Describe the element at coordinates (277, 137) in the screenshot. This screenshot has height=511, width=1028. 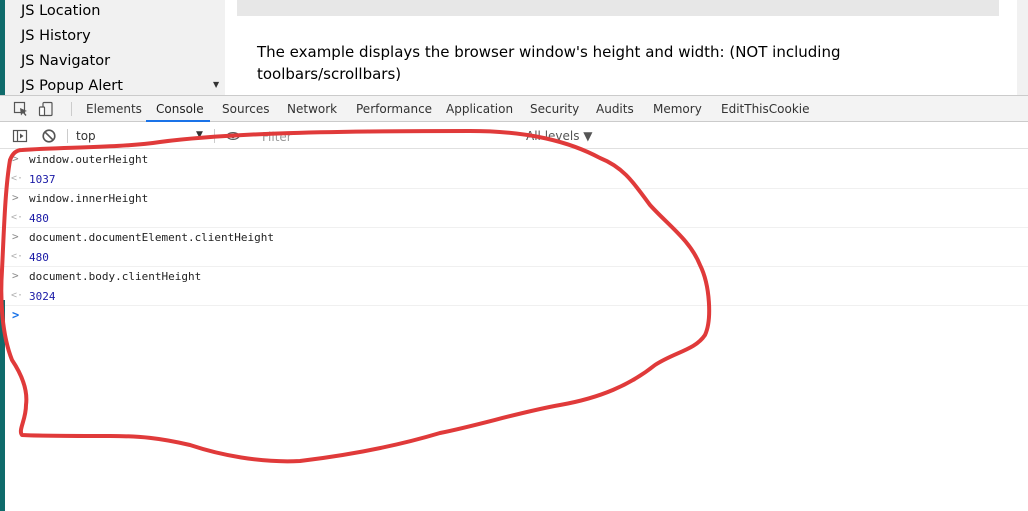
I see `filter-input: Filter` at that location.